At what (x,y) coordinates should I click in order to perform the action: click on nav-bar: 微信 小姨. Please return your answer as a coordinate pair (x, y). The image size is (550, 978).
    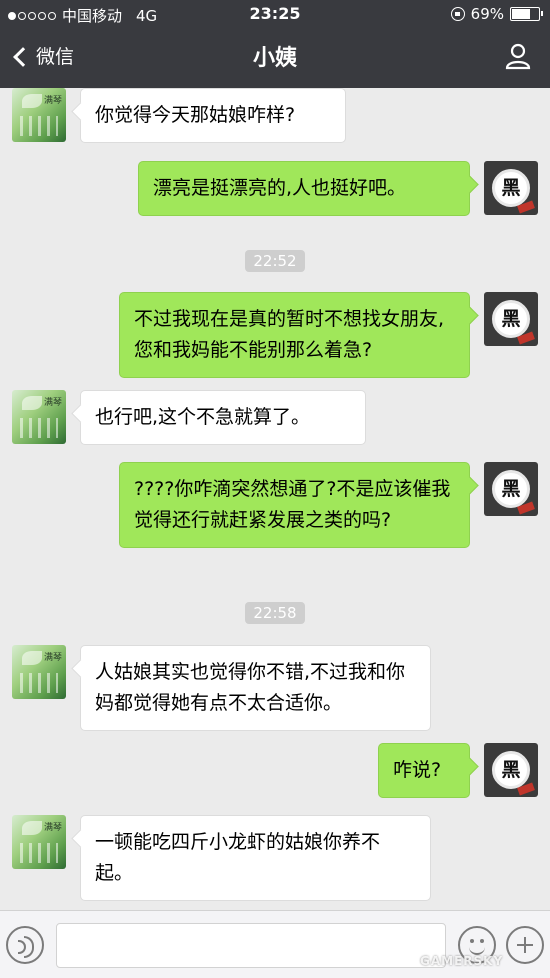
    Looking at the image, I should click on (275, 59).